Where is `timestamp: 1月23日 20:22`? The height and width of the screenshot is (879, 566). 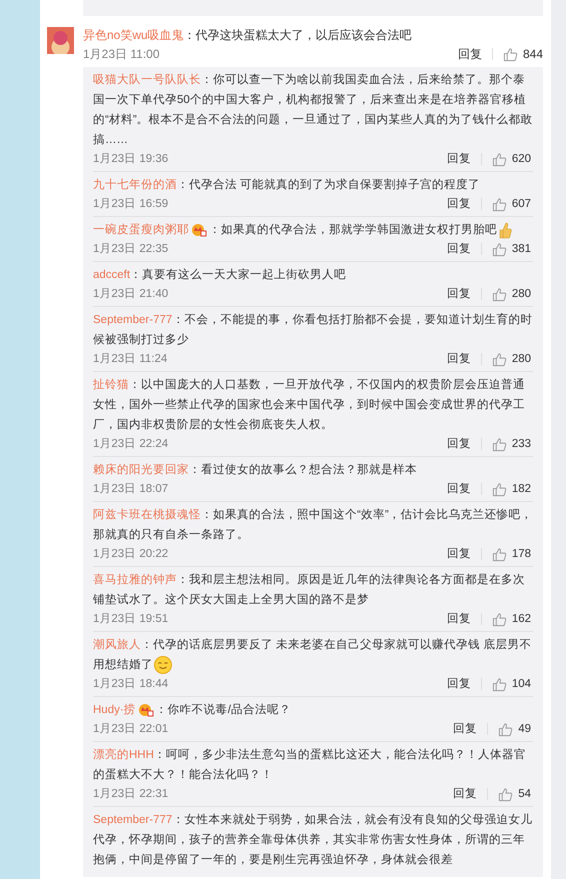
timestamp: 1月23日 20:22 is located at coordinates (130, 554).